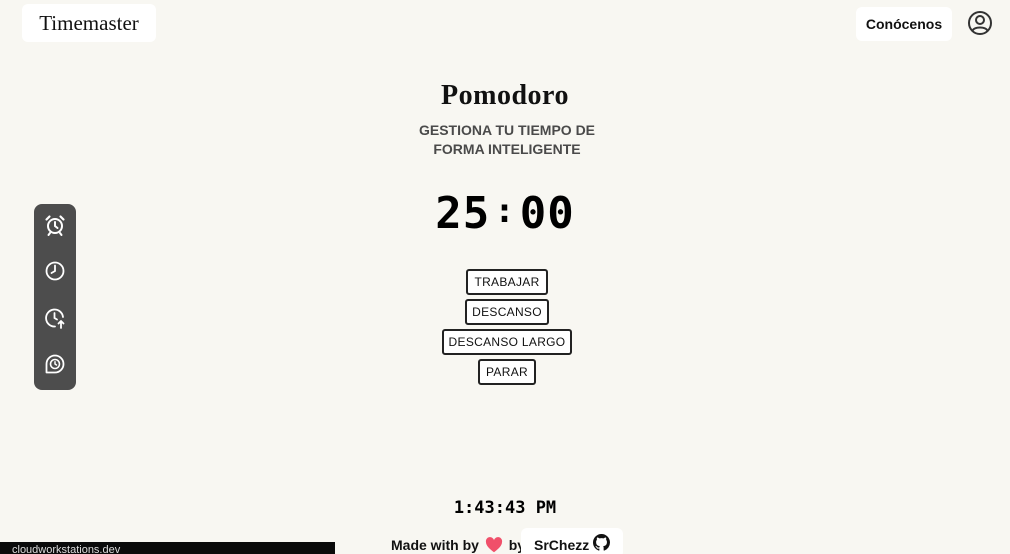 Image resolution: width=1010 pixels, height=554 pixels. I want to click on timer-minutes: 25, so click(463, 213).